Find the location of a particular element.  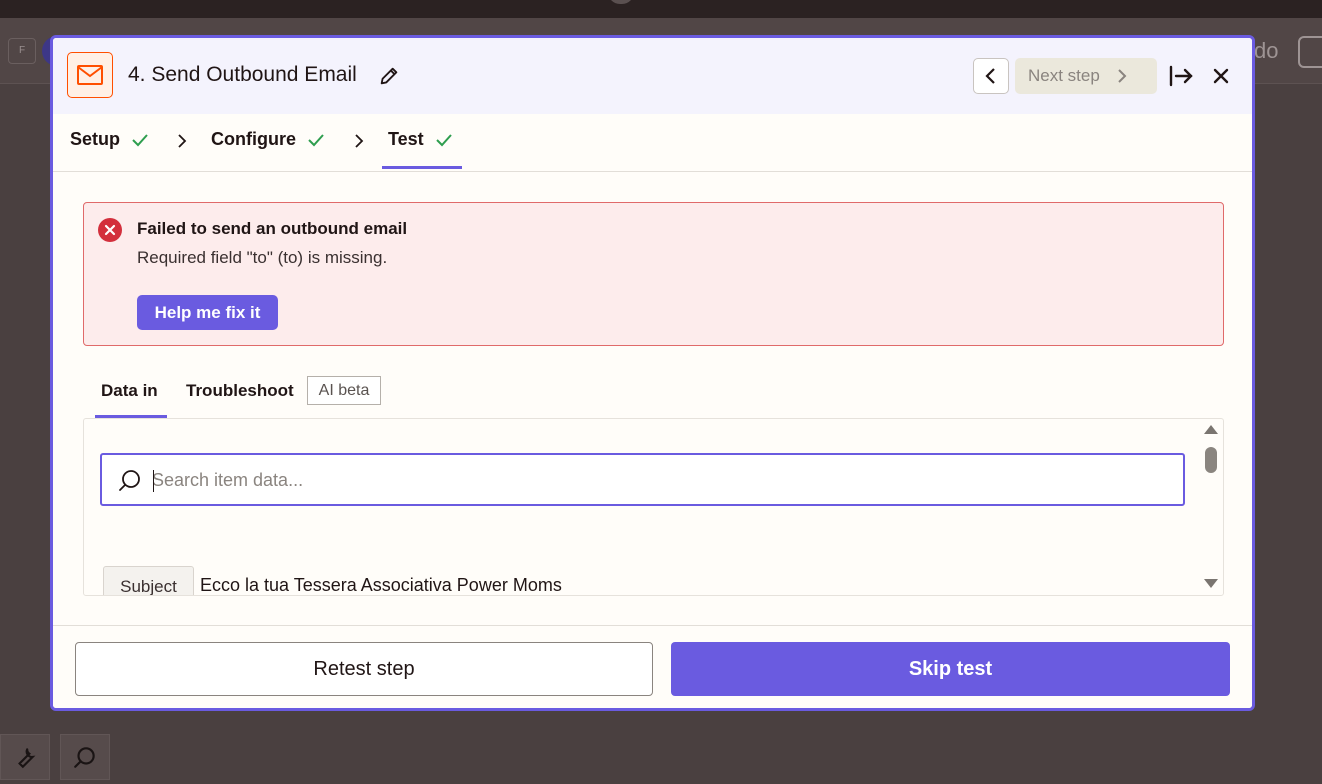

next-step-label: Next step is located at coordinates (1064, 75).